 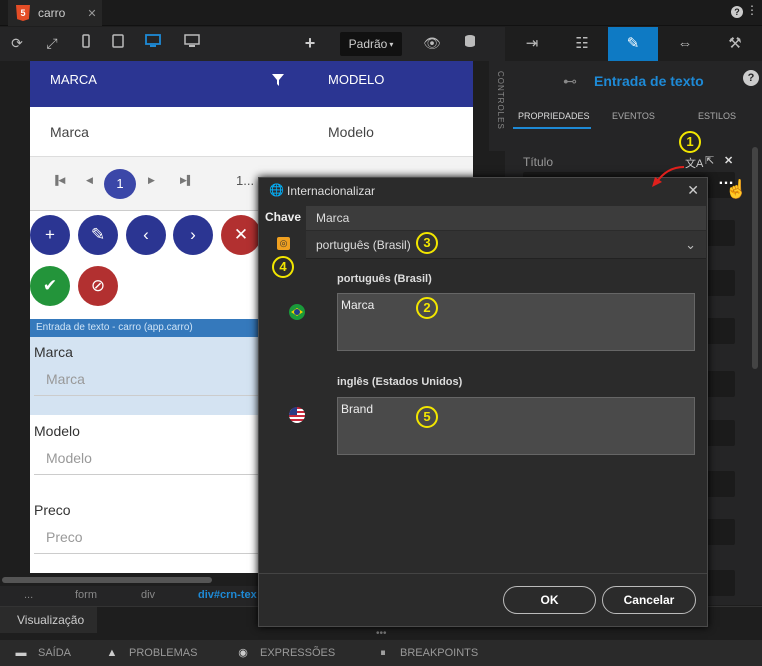 What do you see at coordinates (685, 44) in the screenshot?
I see `tab-layout: ⇔` at bounding box center [685, 44].